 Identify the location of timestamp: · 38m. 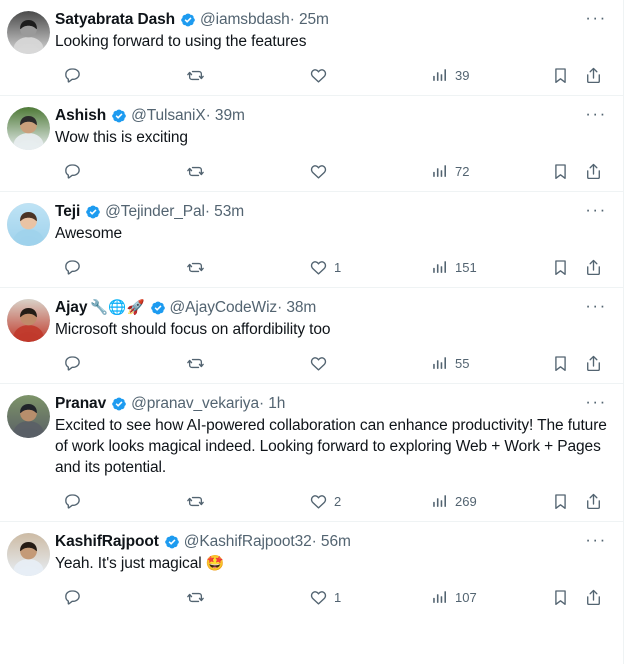
(296, 308).